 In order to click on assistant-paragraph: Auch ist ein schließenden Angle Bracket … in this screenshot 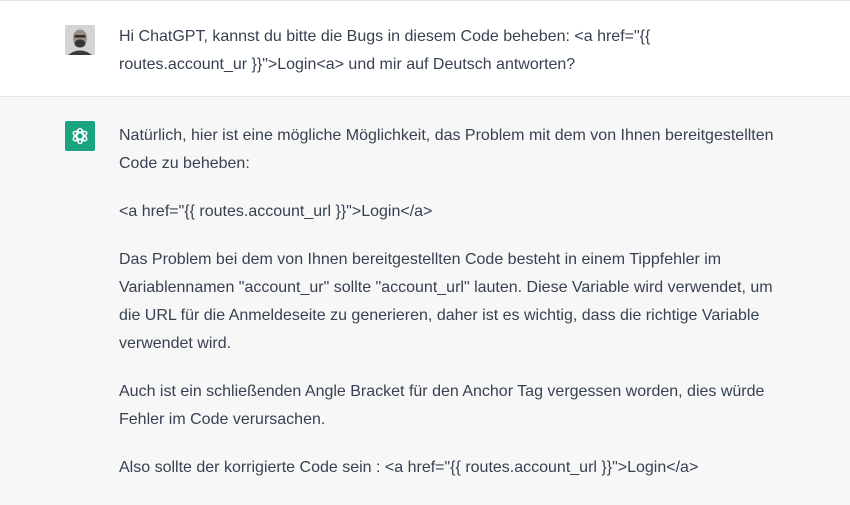, I will do `click(442, 405)`.